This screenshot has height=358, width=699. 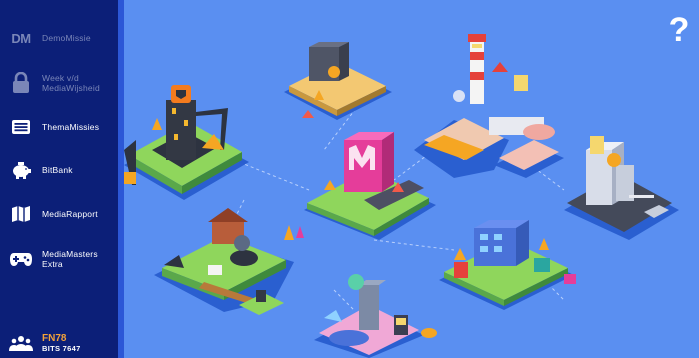 What do you see at coordinates (229, 261) in the screenshot?
I see `village-island` at bounding box center [229, 261].